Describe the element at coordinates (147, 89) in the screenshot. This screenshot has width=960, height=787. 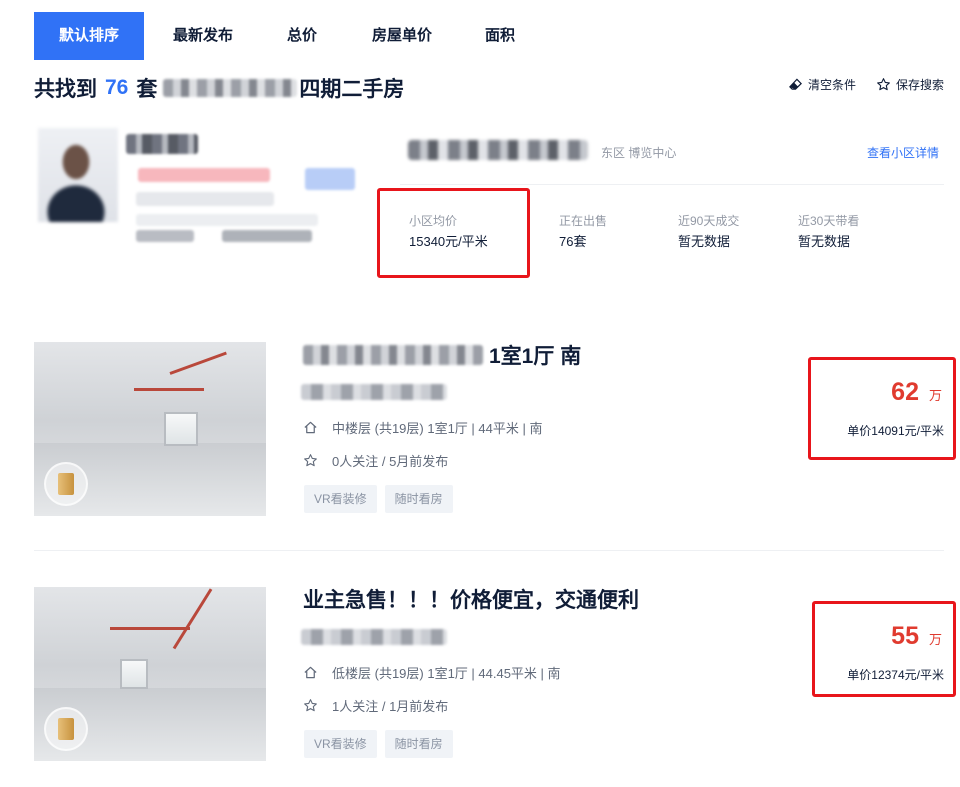
I see `result-measure: 套` at that location.